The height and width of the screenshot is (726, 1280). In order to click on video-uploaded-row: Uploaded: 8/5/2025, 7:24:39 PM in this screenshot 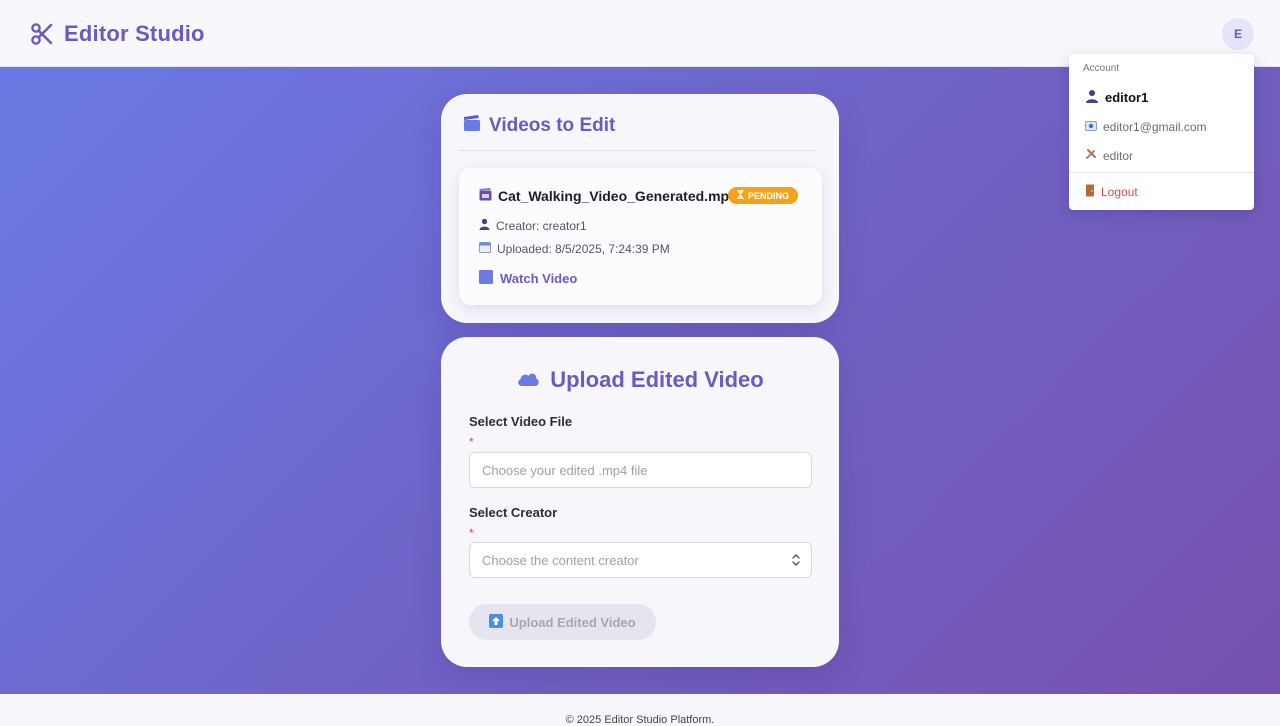, I will do `click(574, 248)`.